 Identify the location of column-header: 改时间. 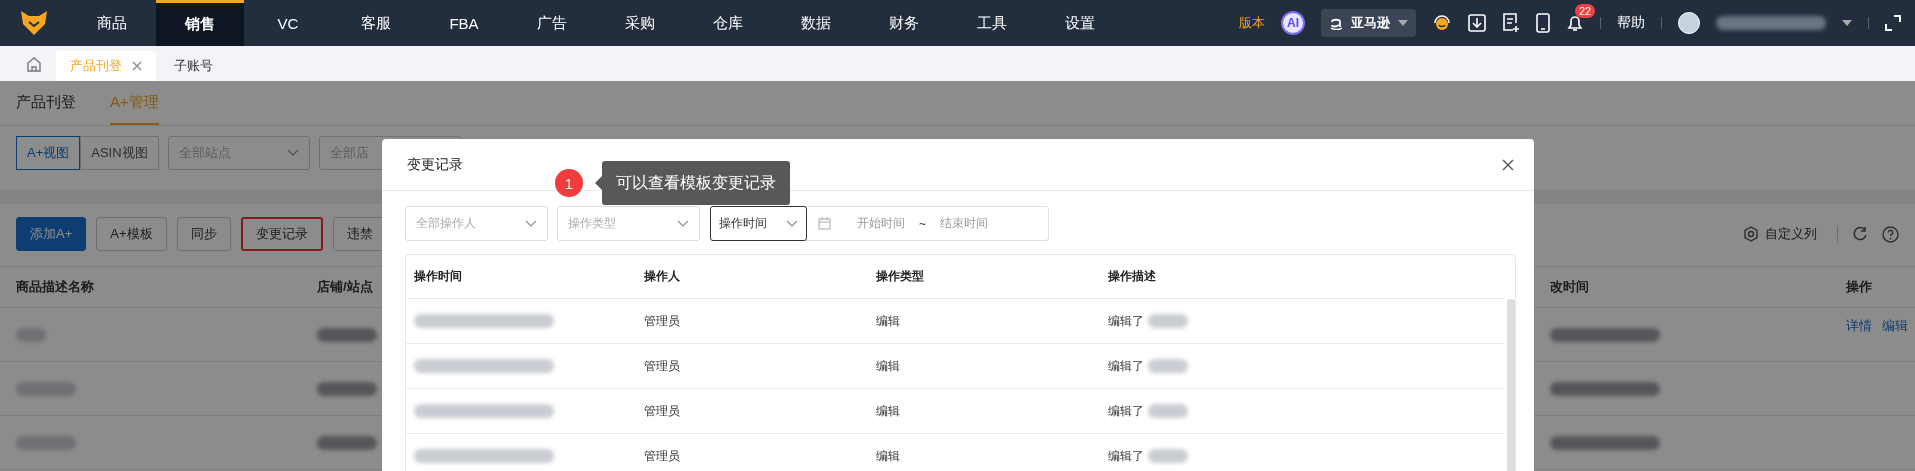
(1569, 287).